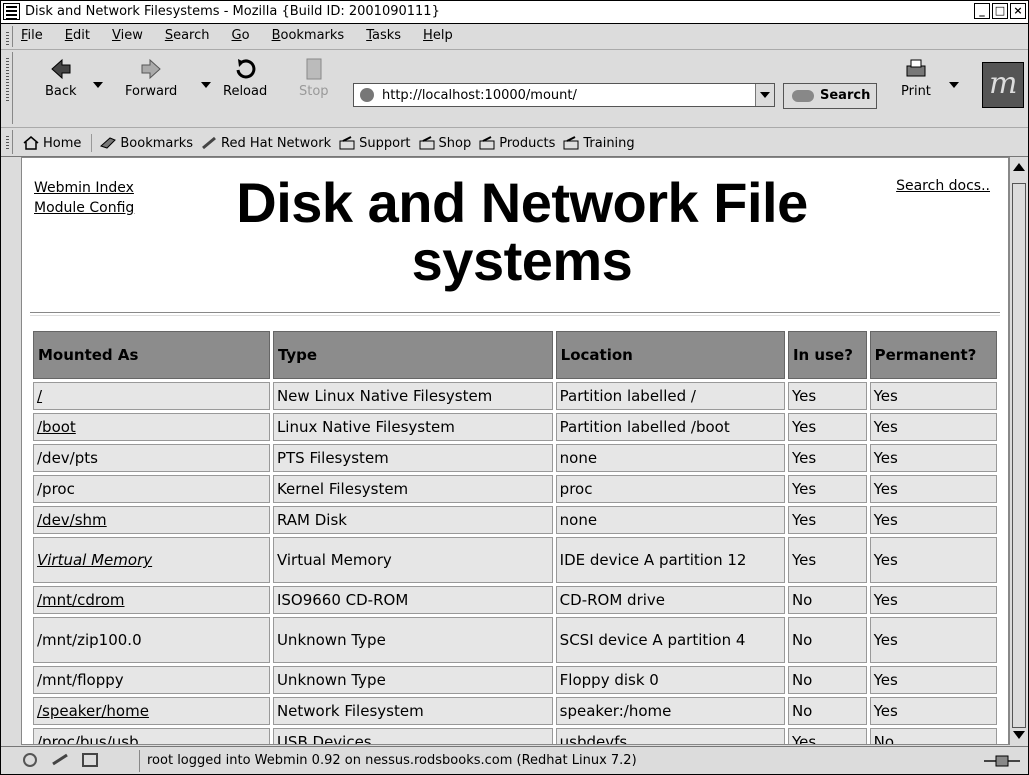 The height and width of the screenshot is (775, 1029). I want to click on maximize-button: □, so click(1000, 11).